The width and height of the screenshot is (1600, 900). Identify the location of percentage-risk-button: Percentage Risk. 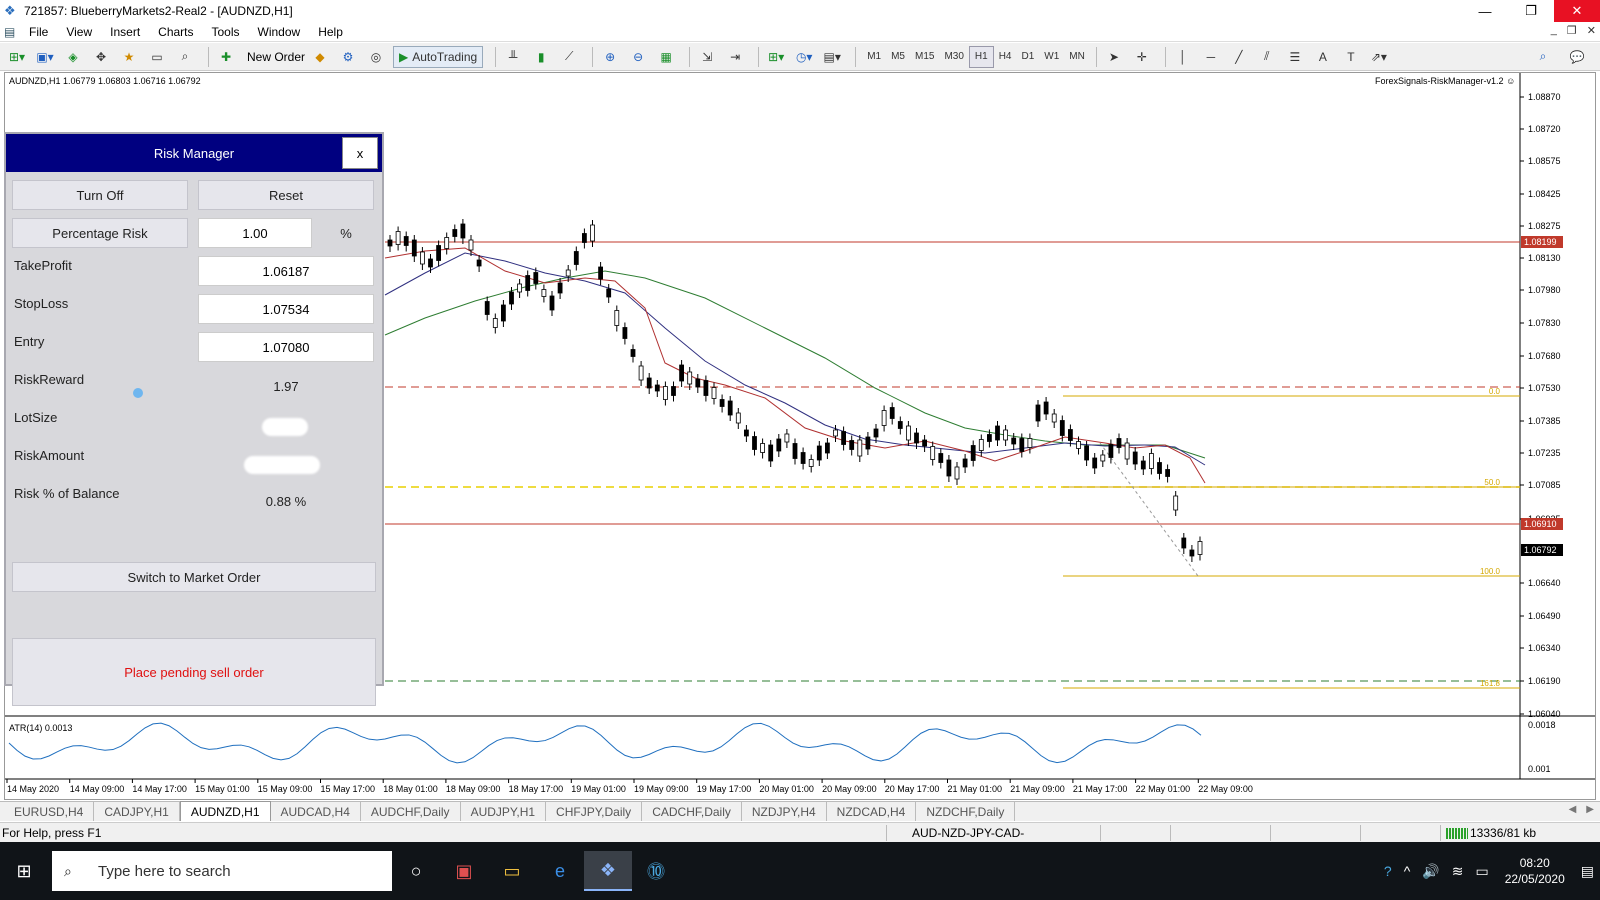
(100, 233).